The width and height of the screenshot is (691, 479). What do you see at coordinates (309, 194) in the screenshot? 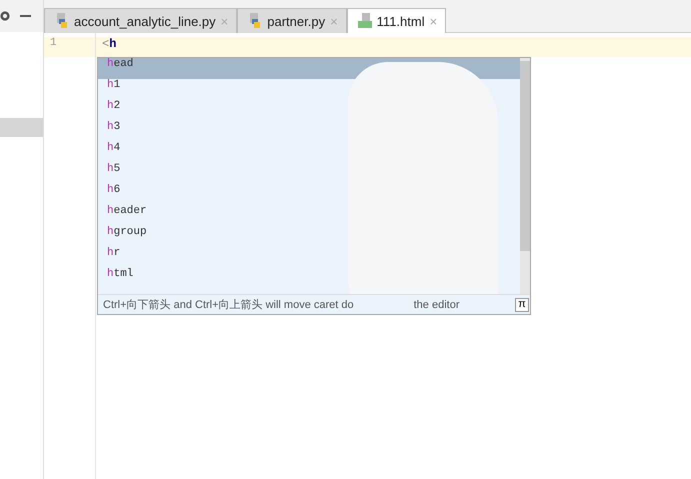
I see `completion-item: h6` at bounding box center [309, 194].